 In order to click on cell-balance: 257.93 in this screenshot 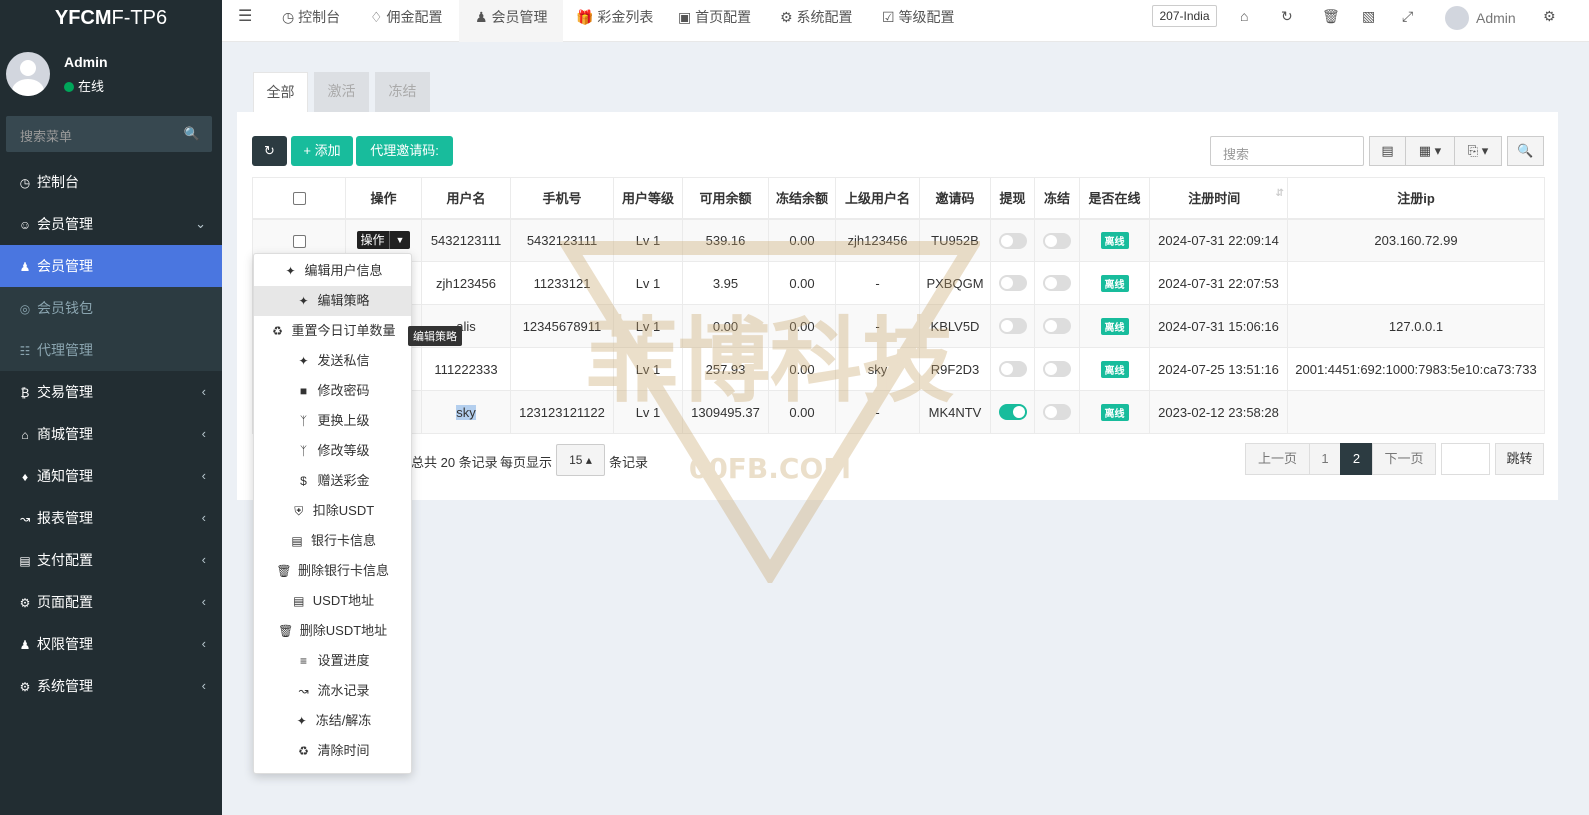, I will do `click(725, 369)`.